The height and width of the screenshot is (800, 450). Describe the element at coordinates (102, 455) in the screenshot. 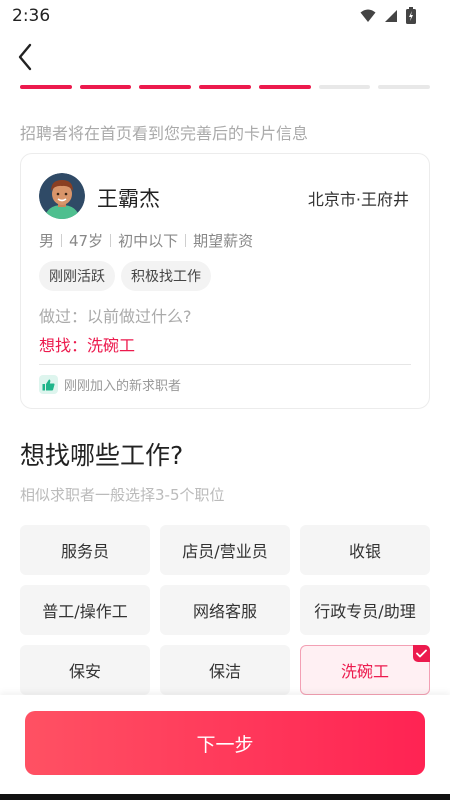

I see `section-title: 想找哪些工作?` at that location.